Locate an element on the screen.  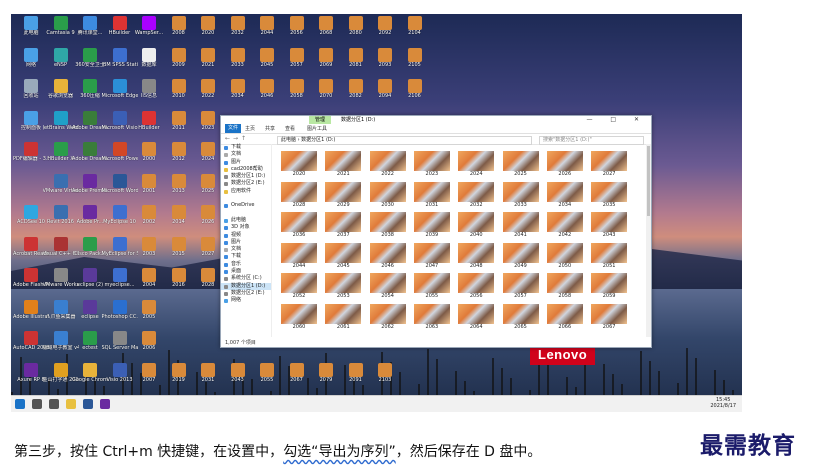
file-thumbnail: 2022 is located at coordinates (387, 164).